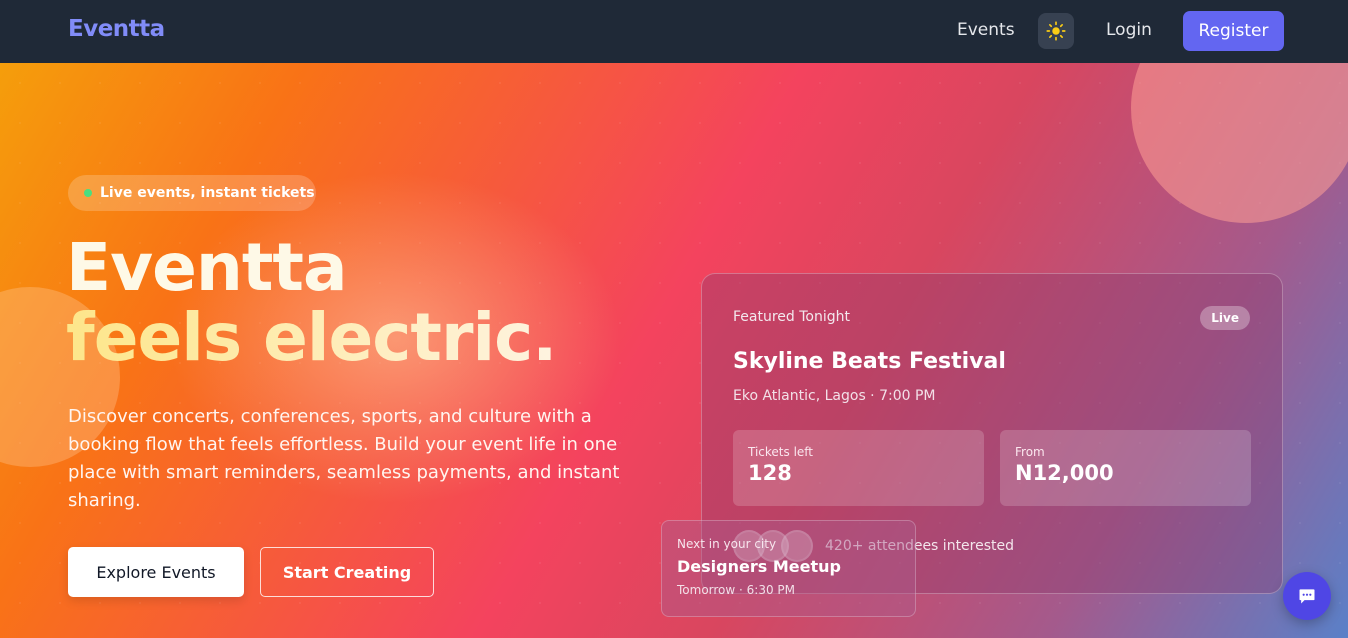  What do you see at coordinates (674, 31) in the screenshot?
I see `top-navbar: Eventta Events Login Register` at bounding box center [674, 31].